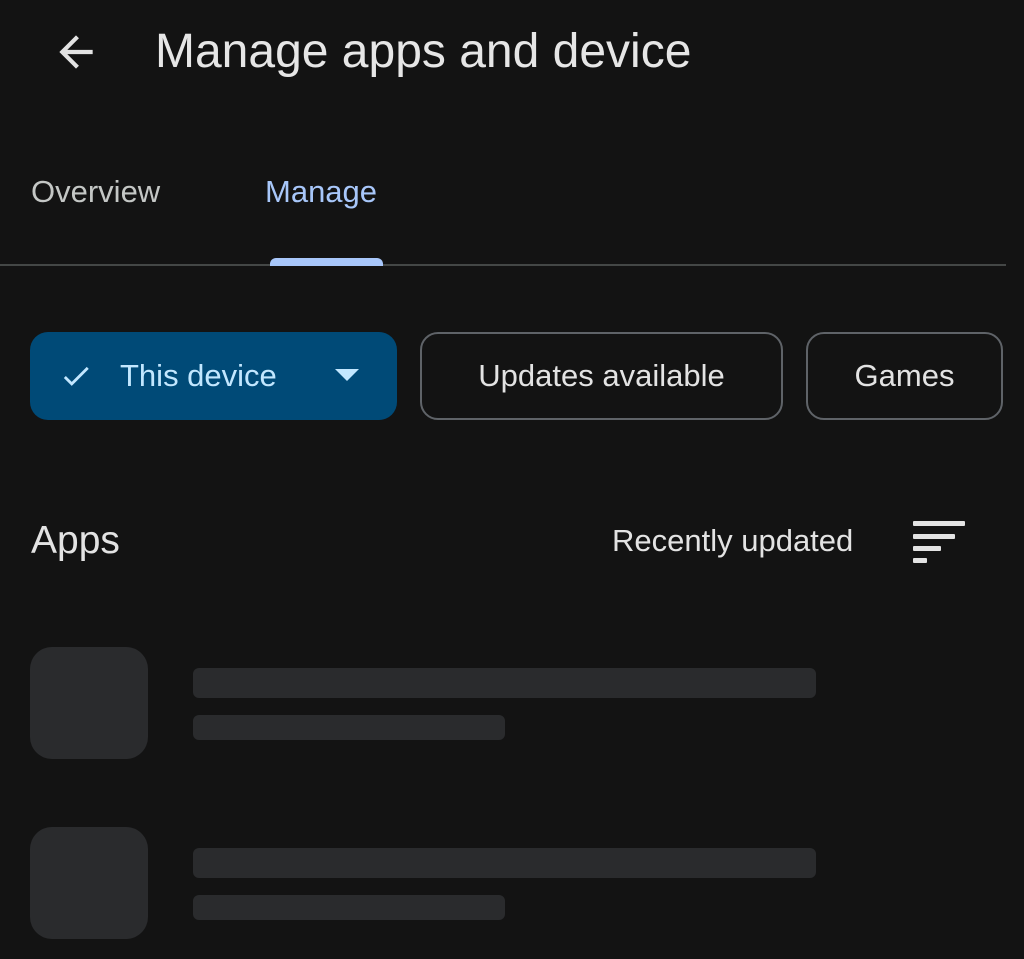 This screenshot has width=1024, height=959. Describe the element at coordinates (732, 541) in the screenshot. I see `sort-order-button: Recently updated` at that location.